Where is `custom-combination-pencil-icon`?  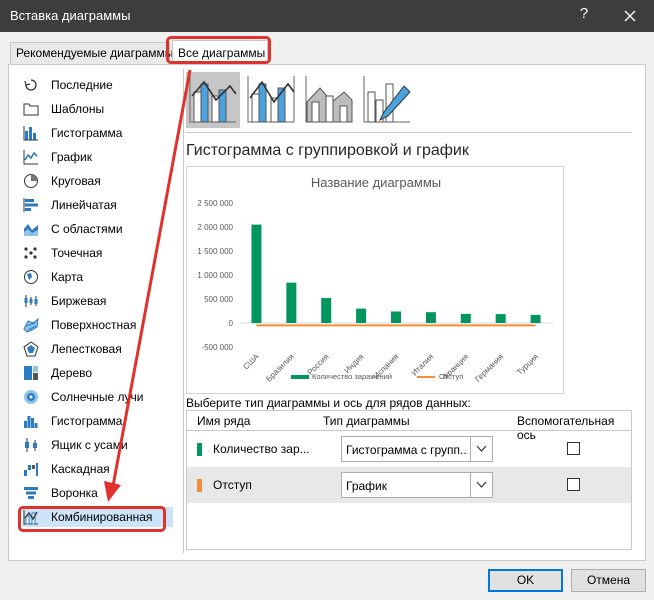 custom-combination-pencil-icon is located at coordinates (387, 99).